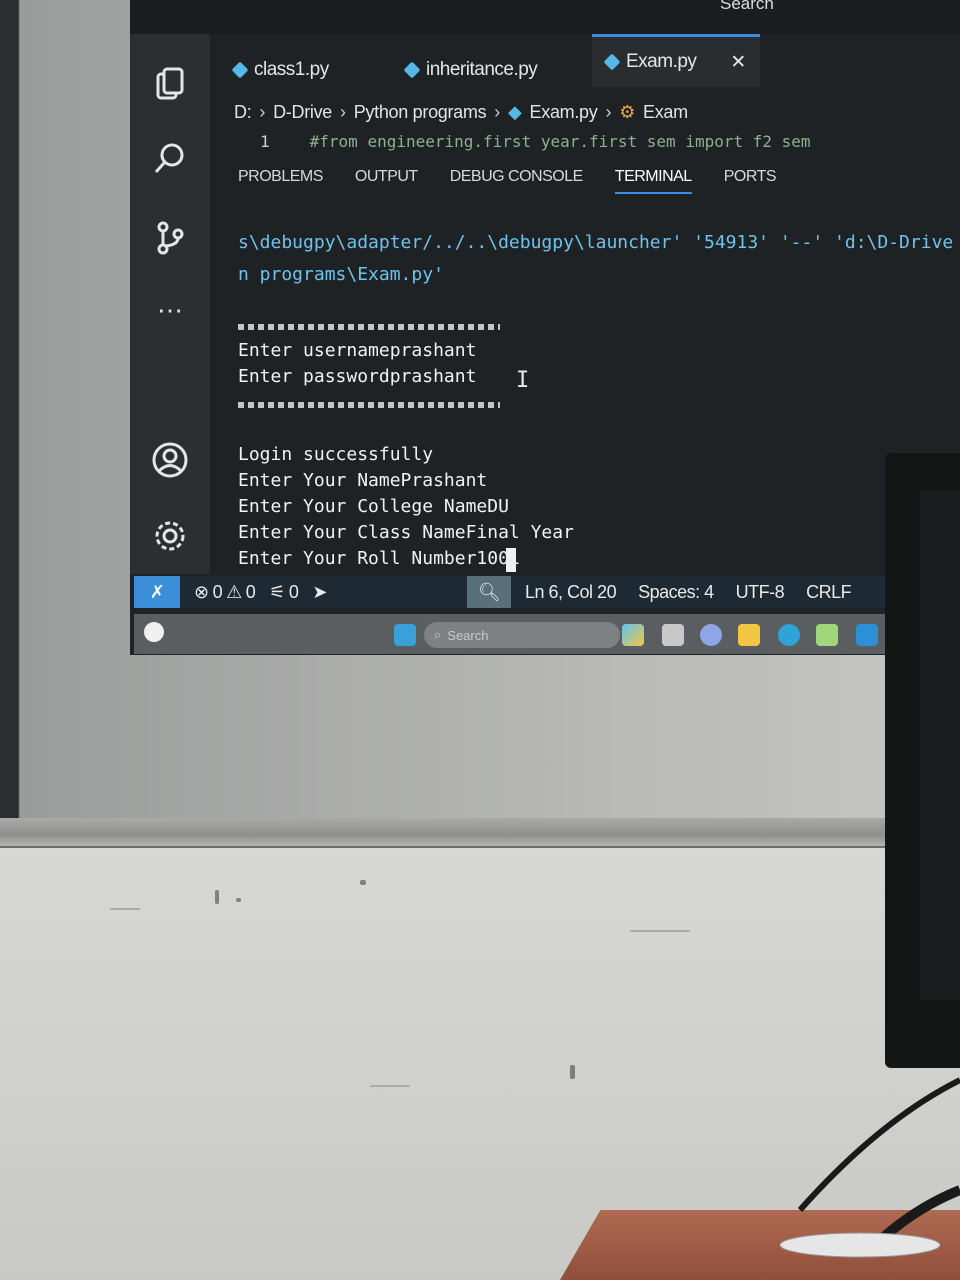  I want to click on terminal-output-line: Login successfully, so click(336, 454).